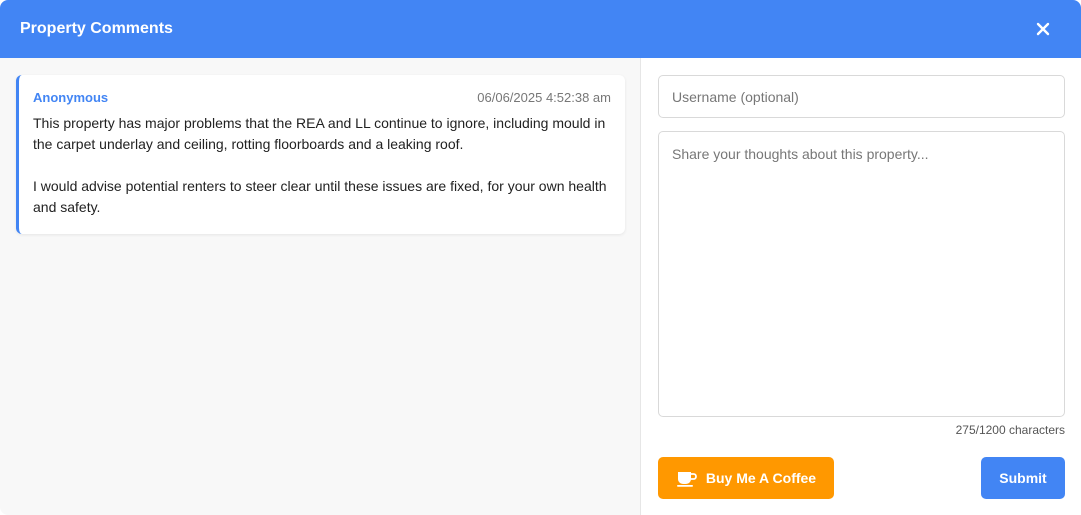 The height and width of the screenshot is (515, 1081). Describe the element at coordinates (96, 28) in the screenshot. I see `modal-title: Property Comments` at that location.